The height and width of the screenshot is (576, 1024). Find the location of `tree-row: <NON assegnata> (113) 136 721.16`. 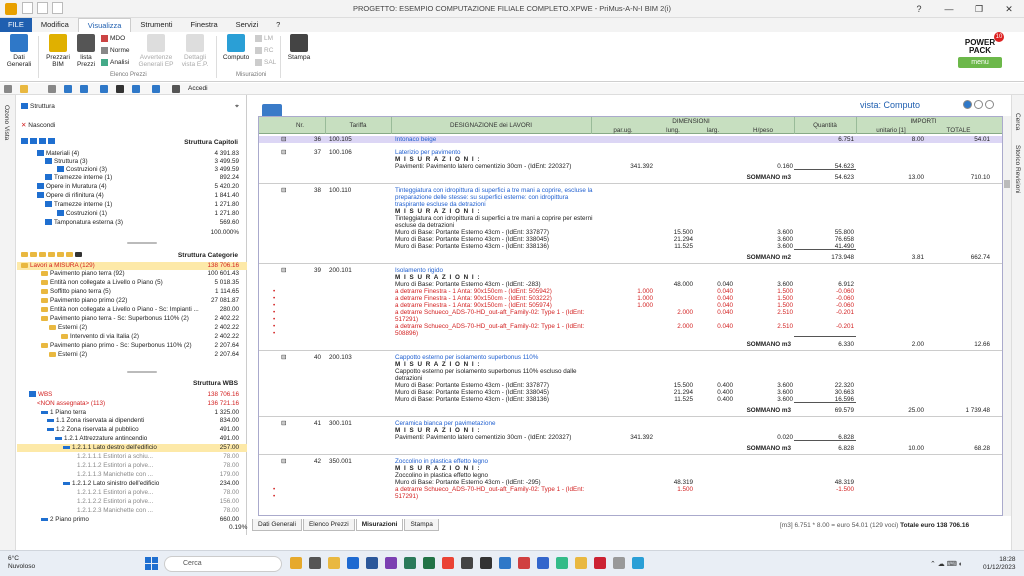

tree-row: <NON assegnata> (113) 136 721.16 is located at coordinates (132, 404).